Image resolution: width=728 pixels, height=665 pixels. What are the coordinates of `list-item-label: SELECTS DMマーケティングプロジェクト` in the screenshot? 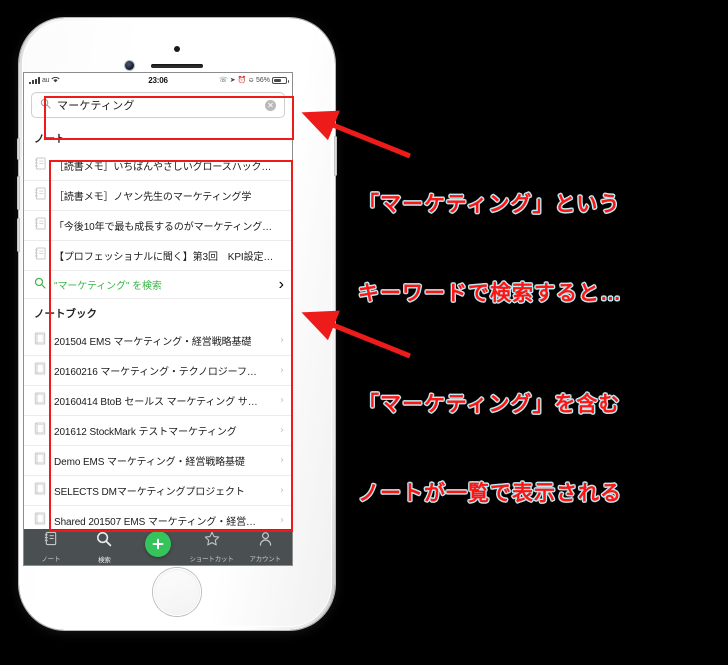 It's located at (149, 492).